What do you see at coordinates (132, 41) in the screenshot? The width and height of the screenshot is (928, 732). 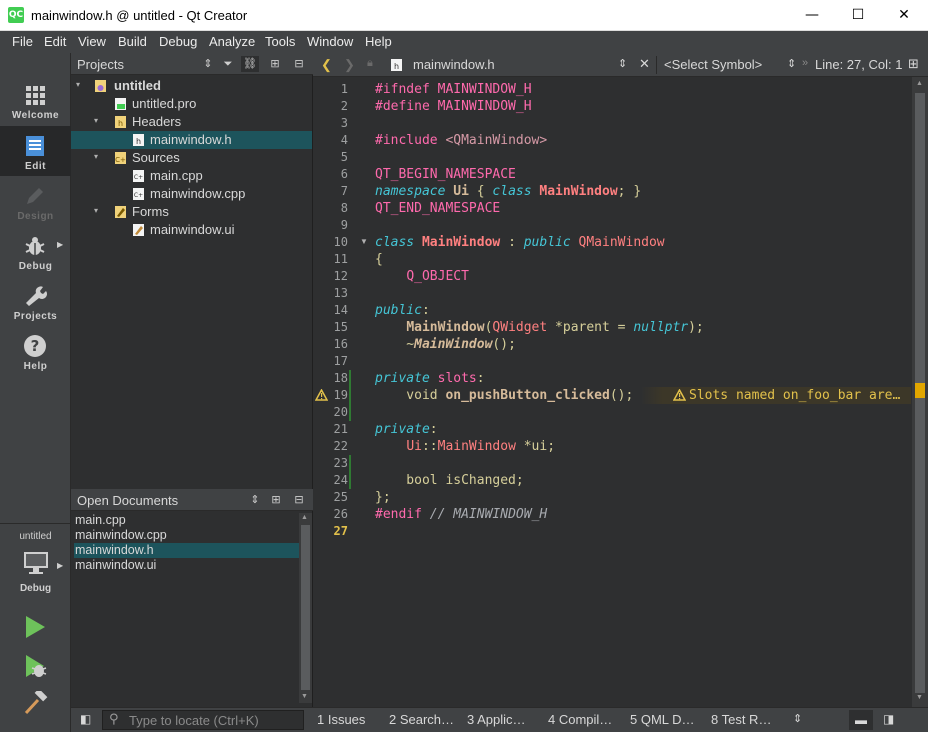 I see `menu-build: Build` at bounding box center [132, 41].